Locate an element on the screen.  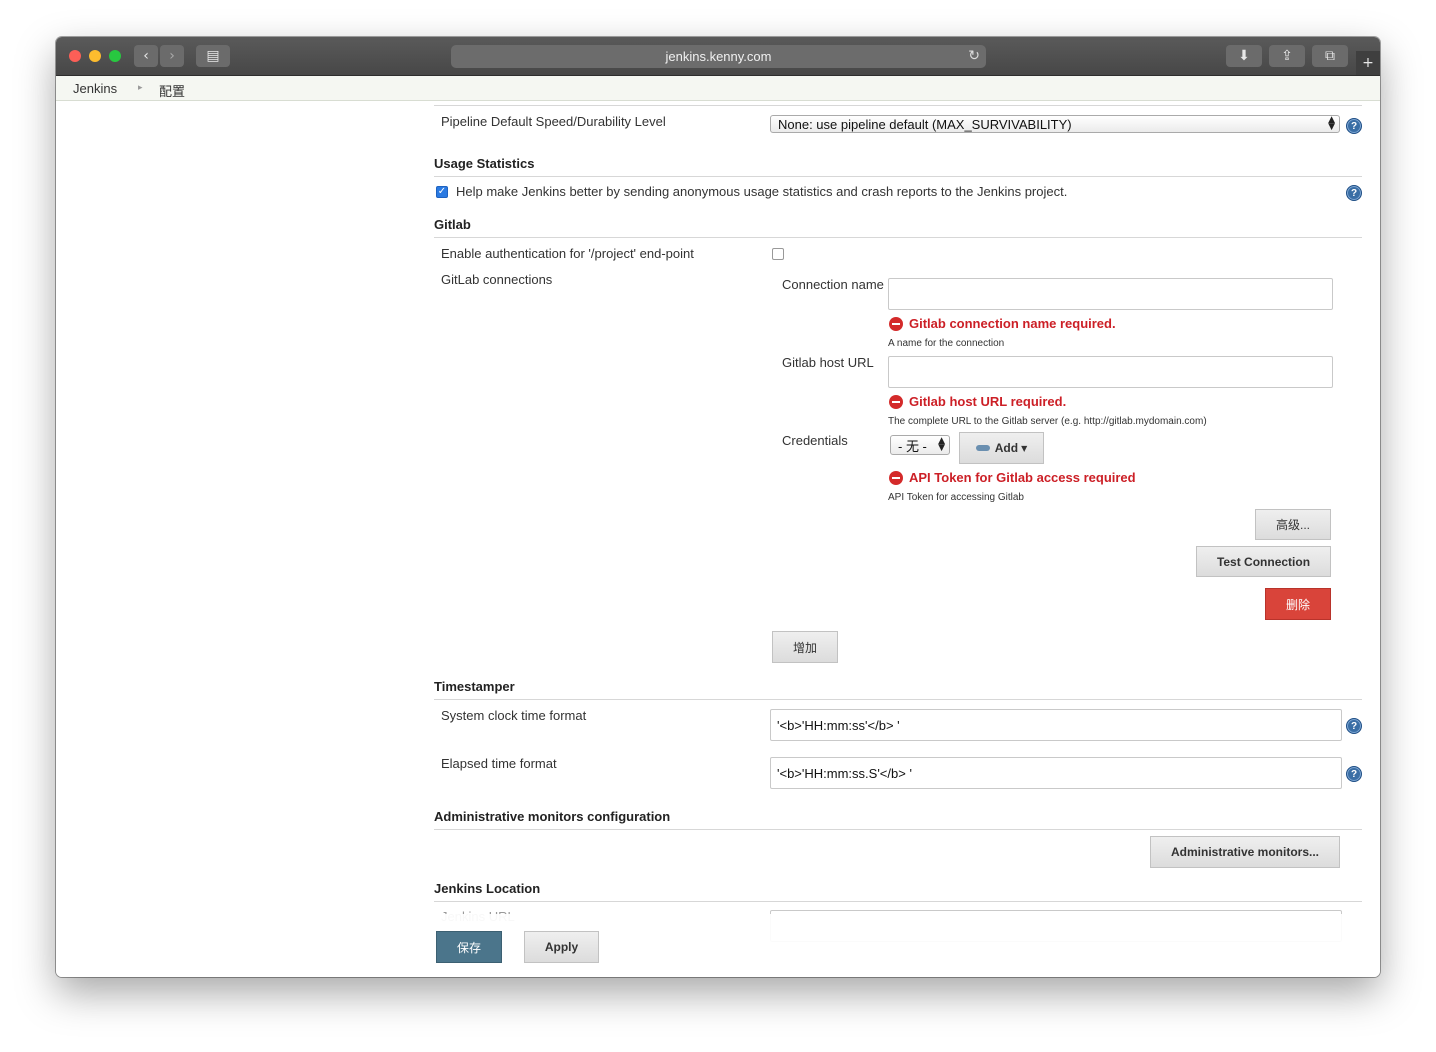
usage-statistics-heading: Usage Statistics is located at coordinates (484, 163).